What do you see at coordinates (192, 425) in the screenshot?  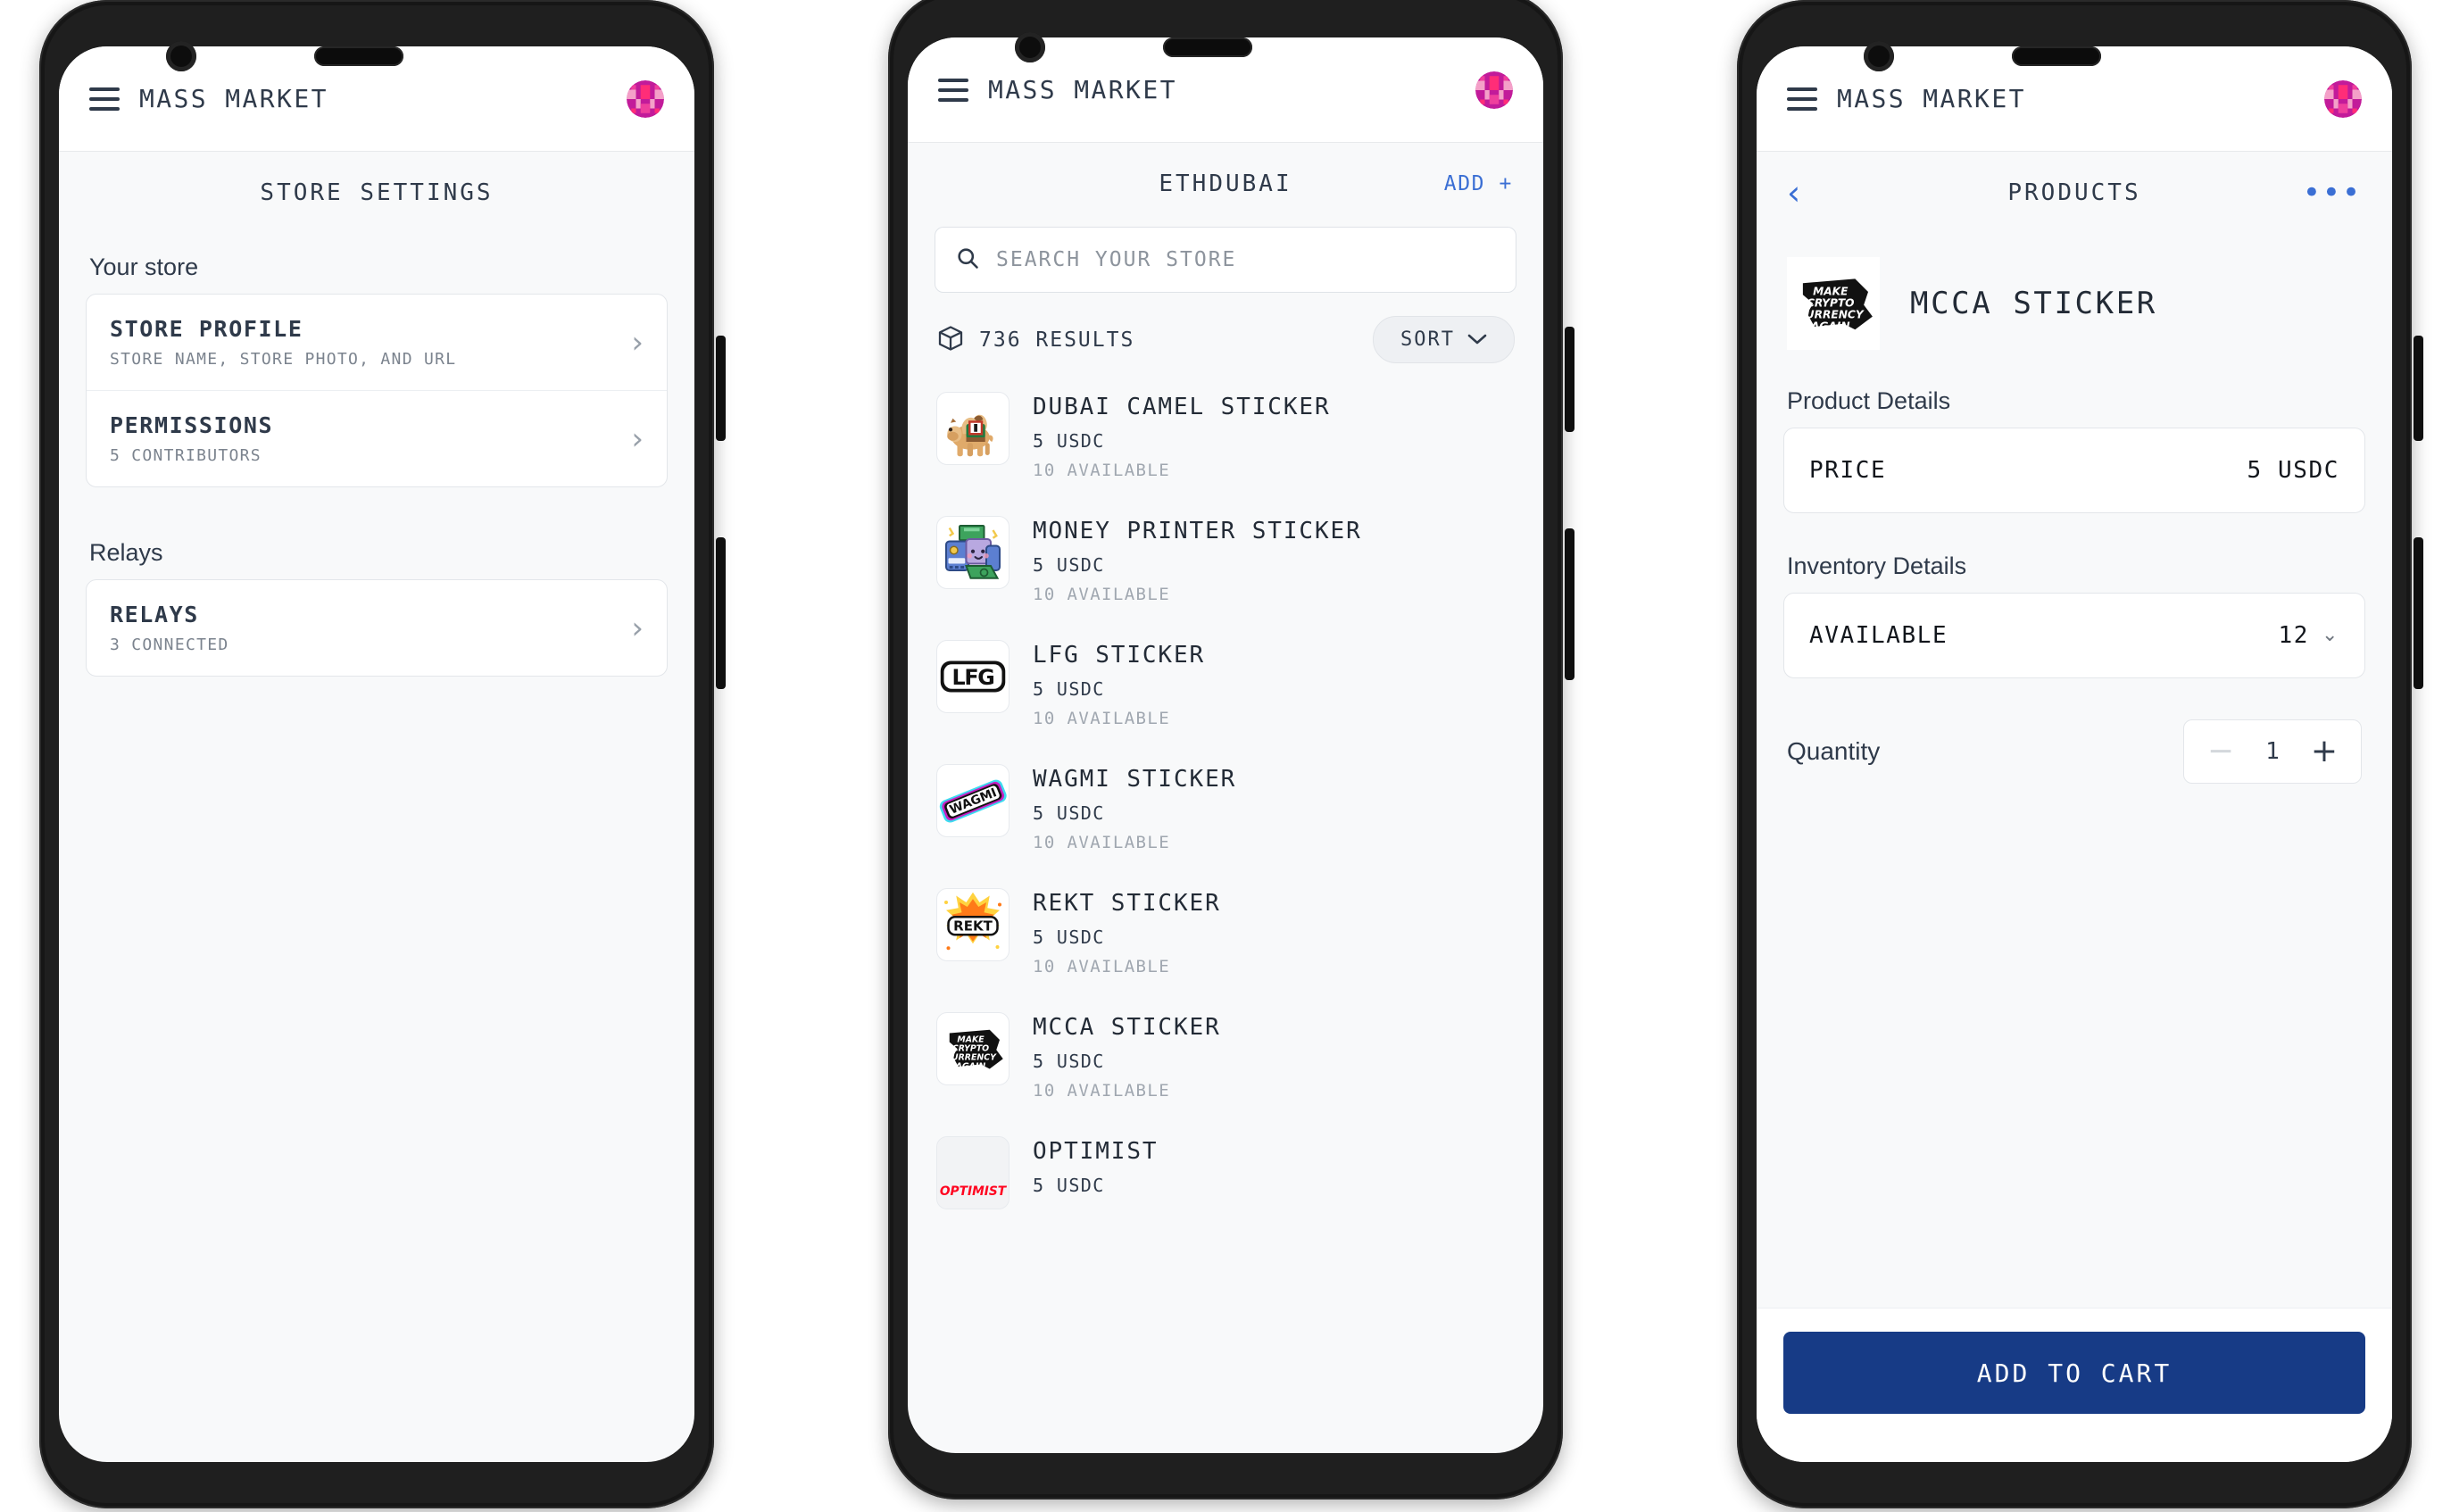 I see `row-title: PERMISSIONS` at bounding box center [192, 425].